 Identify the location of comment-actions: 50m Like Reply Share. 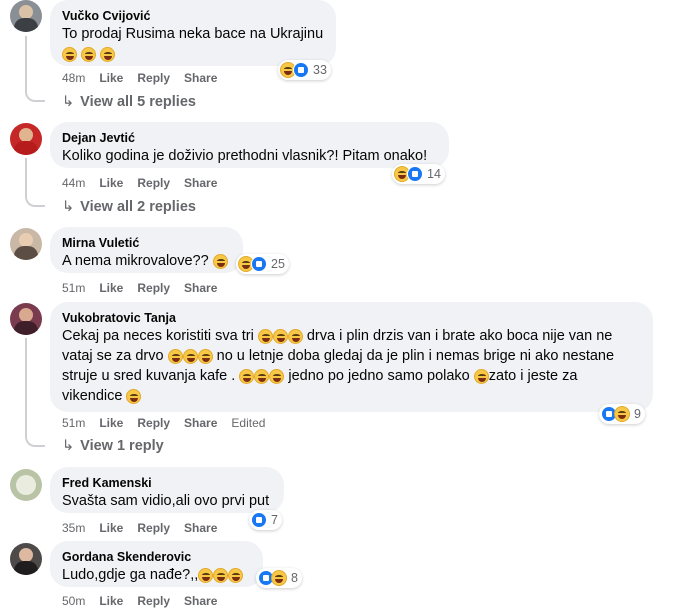
(146, 601).